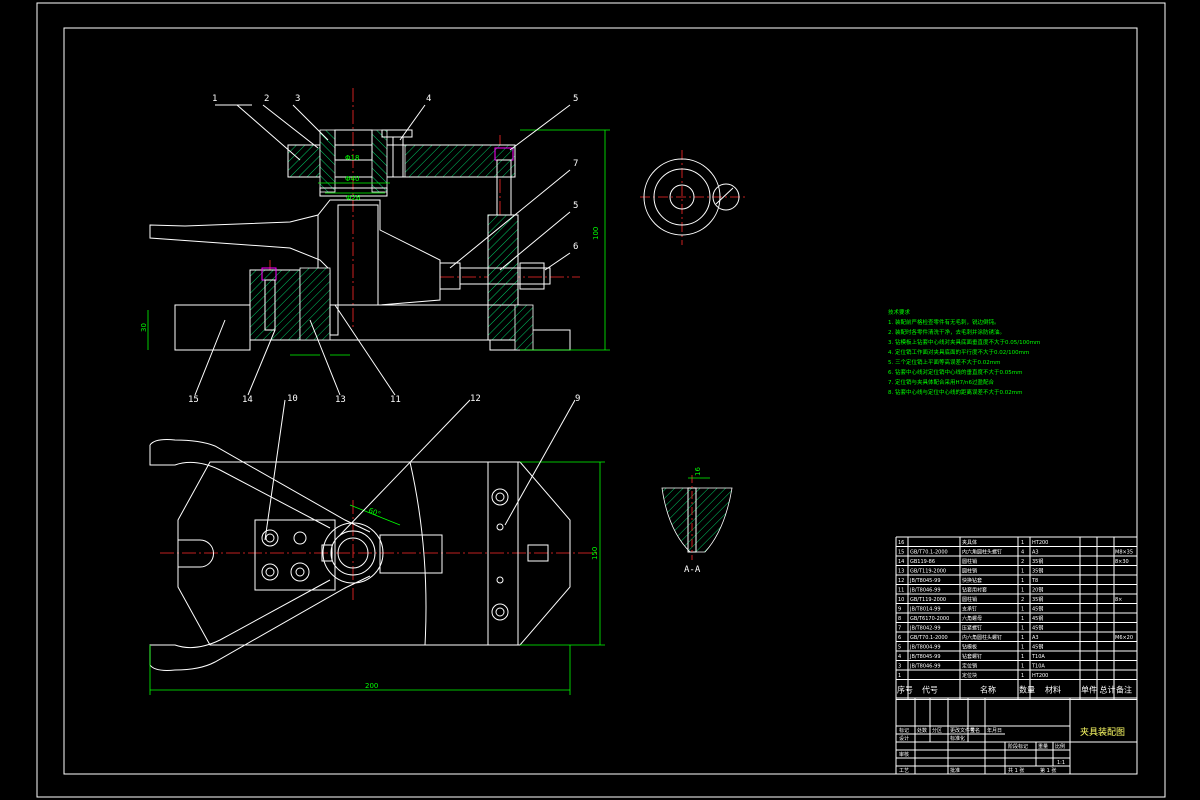 The height and width of the screenshot is (800, 1200). What do you see at coordinates (1040, 543) in the screenshot?
I see `bom-cell-mat: HT200` at bounding box center [1040, 543].